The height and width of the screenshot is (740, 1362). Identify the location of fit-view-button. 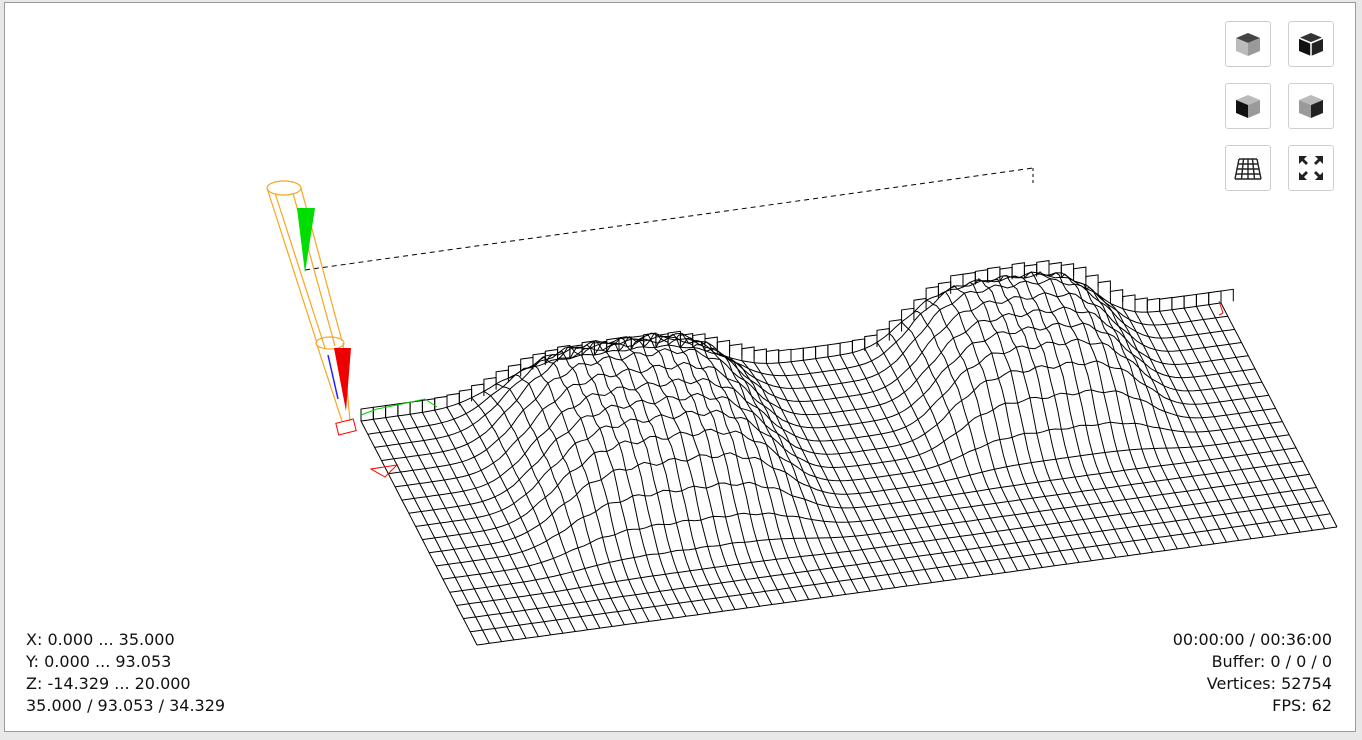
(1311, 168).